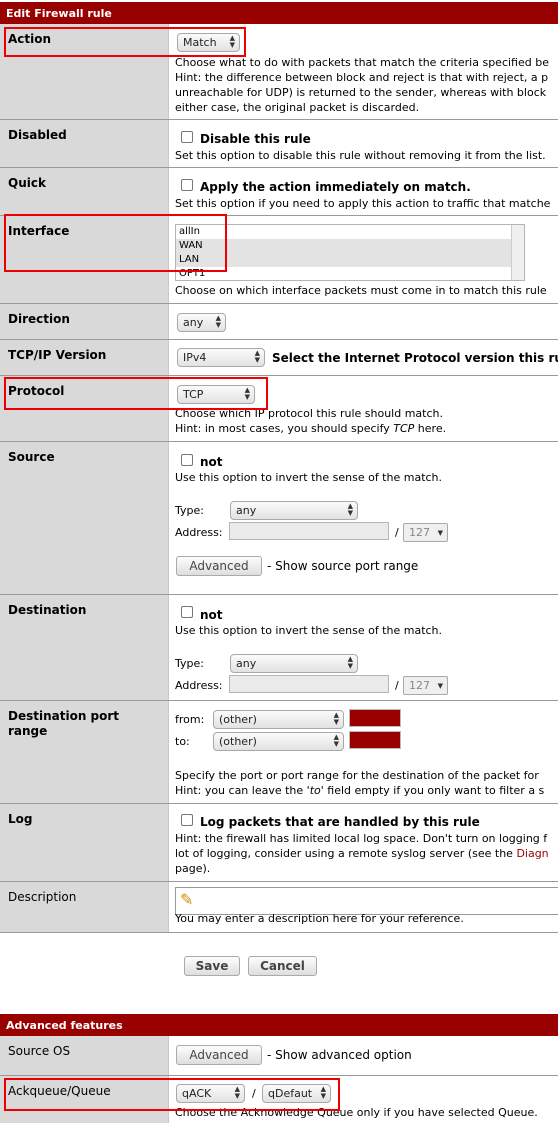 This screenshot has width=558, height=1123. Describe the element at coordinates (216, 394) in the screenshot. I see `protocol-select: TCP ▲ ▼` at that location.